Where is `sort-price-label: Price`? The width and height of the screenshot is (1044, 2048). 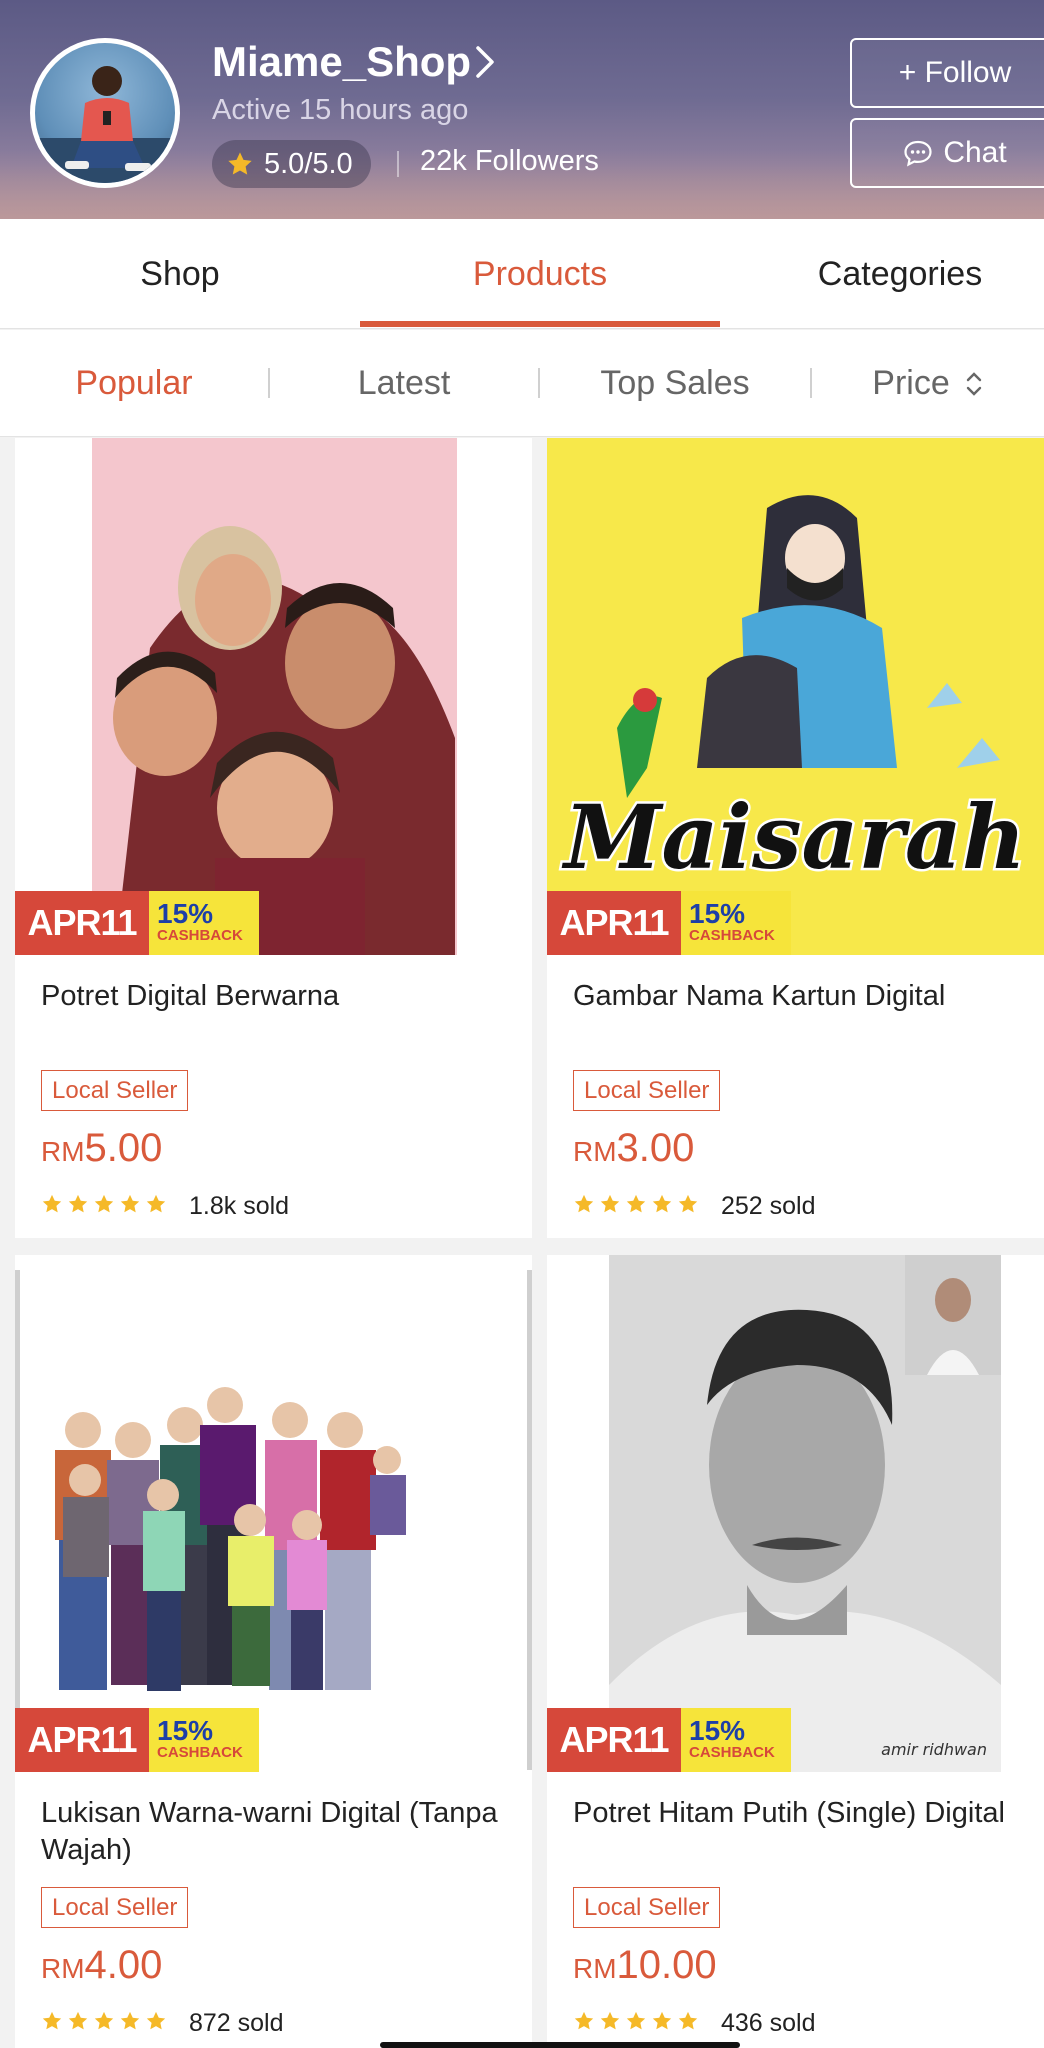
sort-price-label: Price is located at coordinates (911, 383).